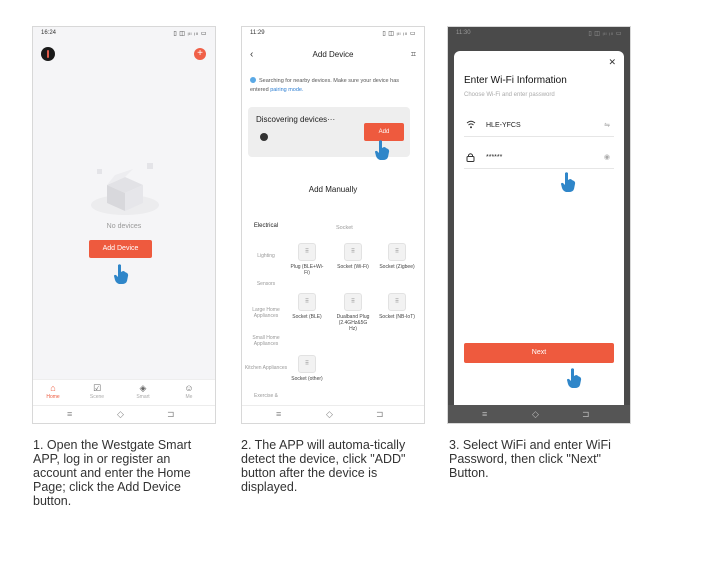 This screenshot has width=710, height=568. What do you see at coordinates (494, 157) in the screenshot?
I see `password-value: ******` at bounding box center [494, 157].